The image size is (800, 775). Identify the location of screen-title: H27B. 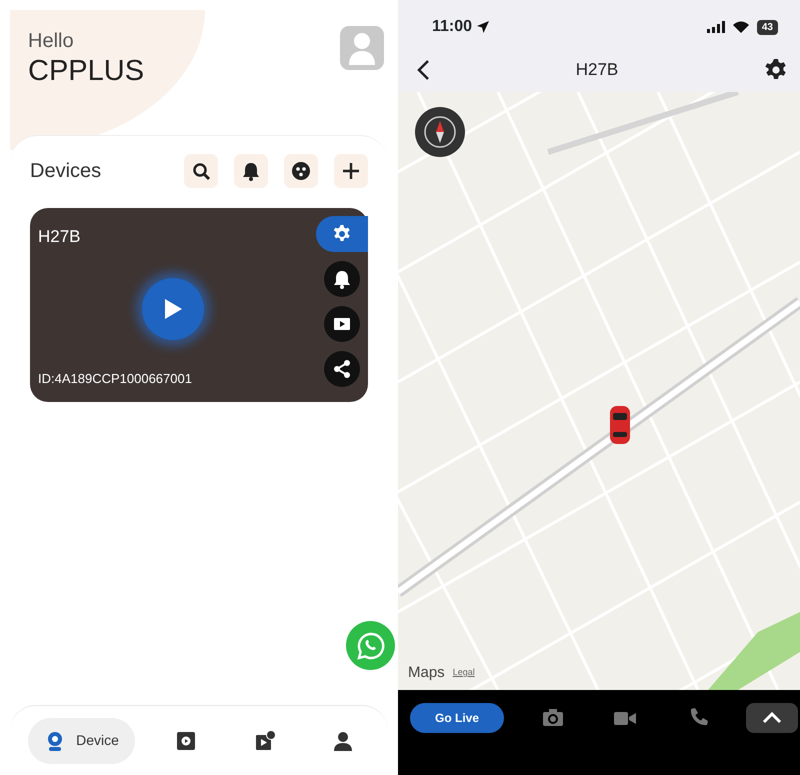
(597, 70).